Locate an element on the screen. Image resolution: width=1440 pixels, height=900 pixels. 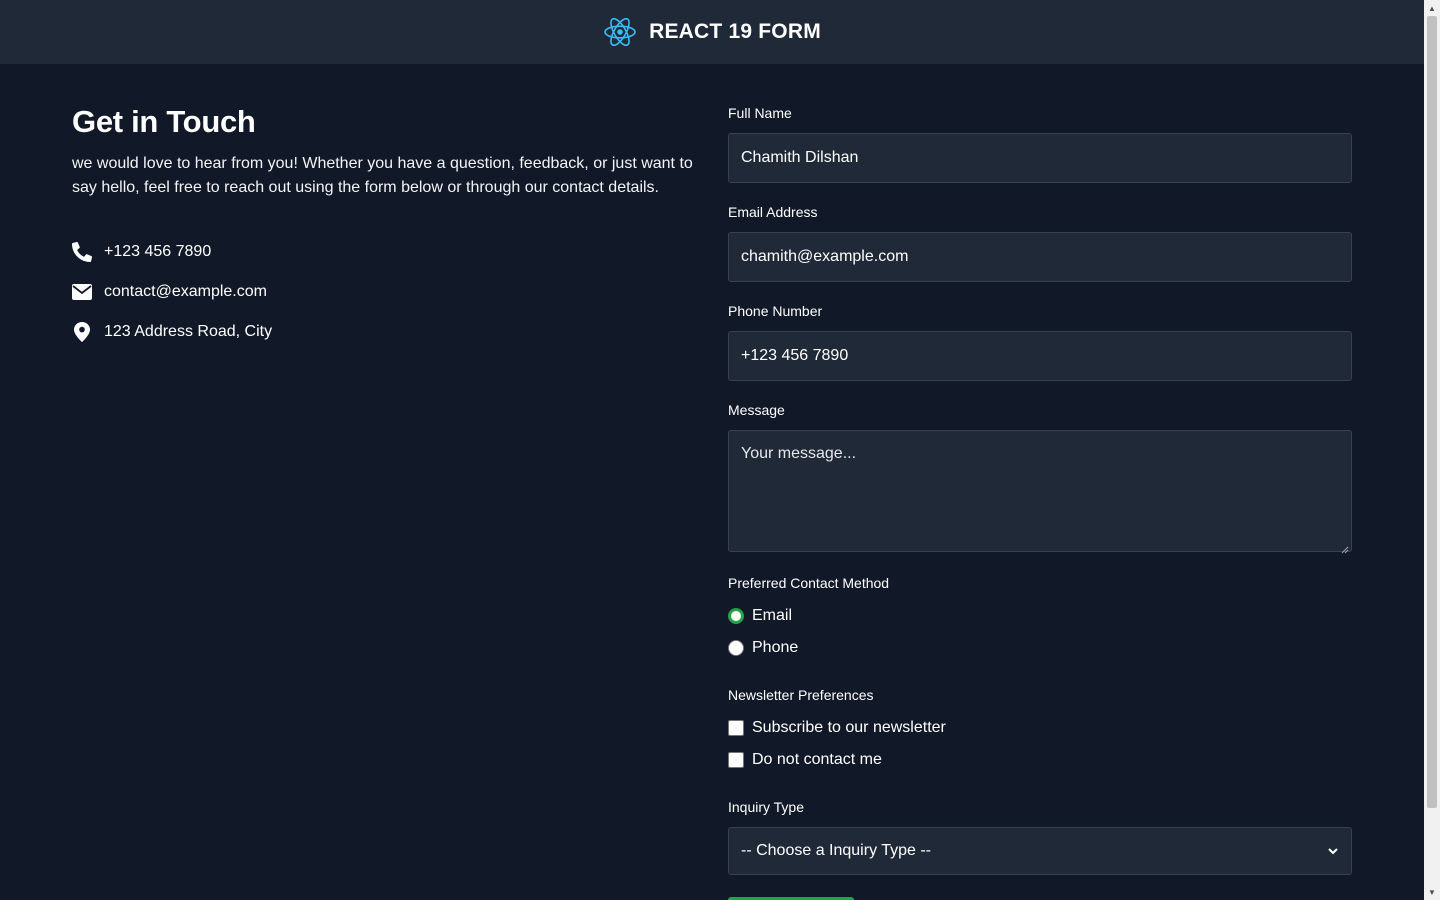
page-title: Get in Touch is located at coordinates (164, 121).